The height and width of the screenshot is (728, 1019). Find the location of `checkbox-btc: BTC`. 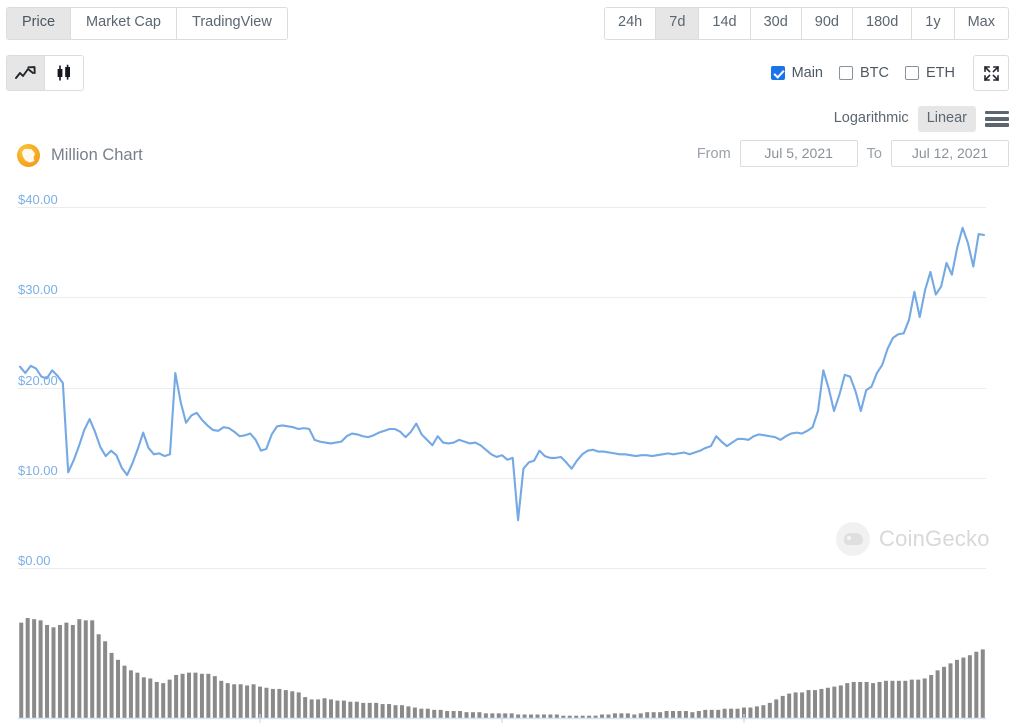

checkbox-btc: BTC is located at coordinates (864, 73).